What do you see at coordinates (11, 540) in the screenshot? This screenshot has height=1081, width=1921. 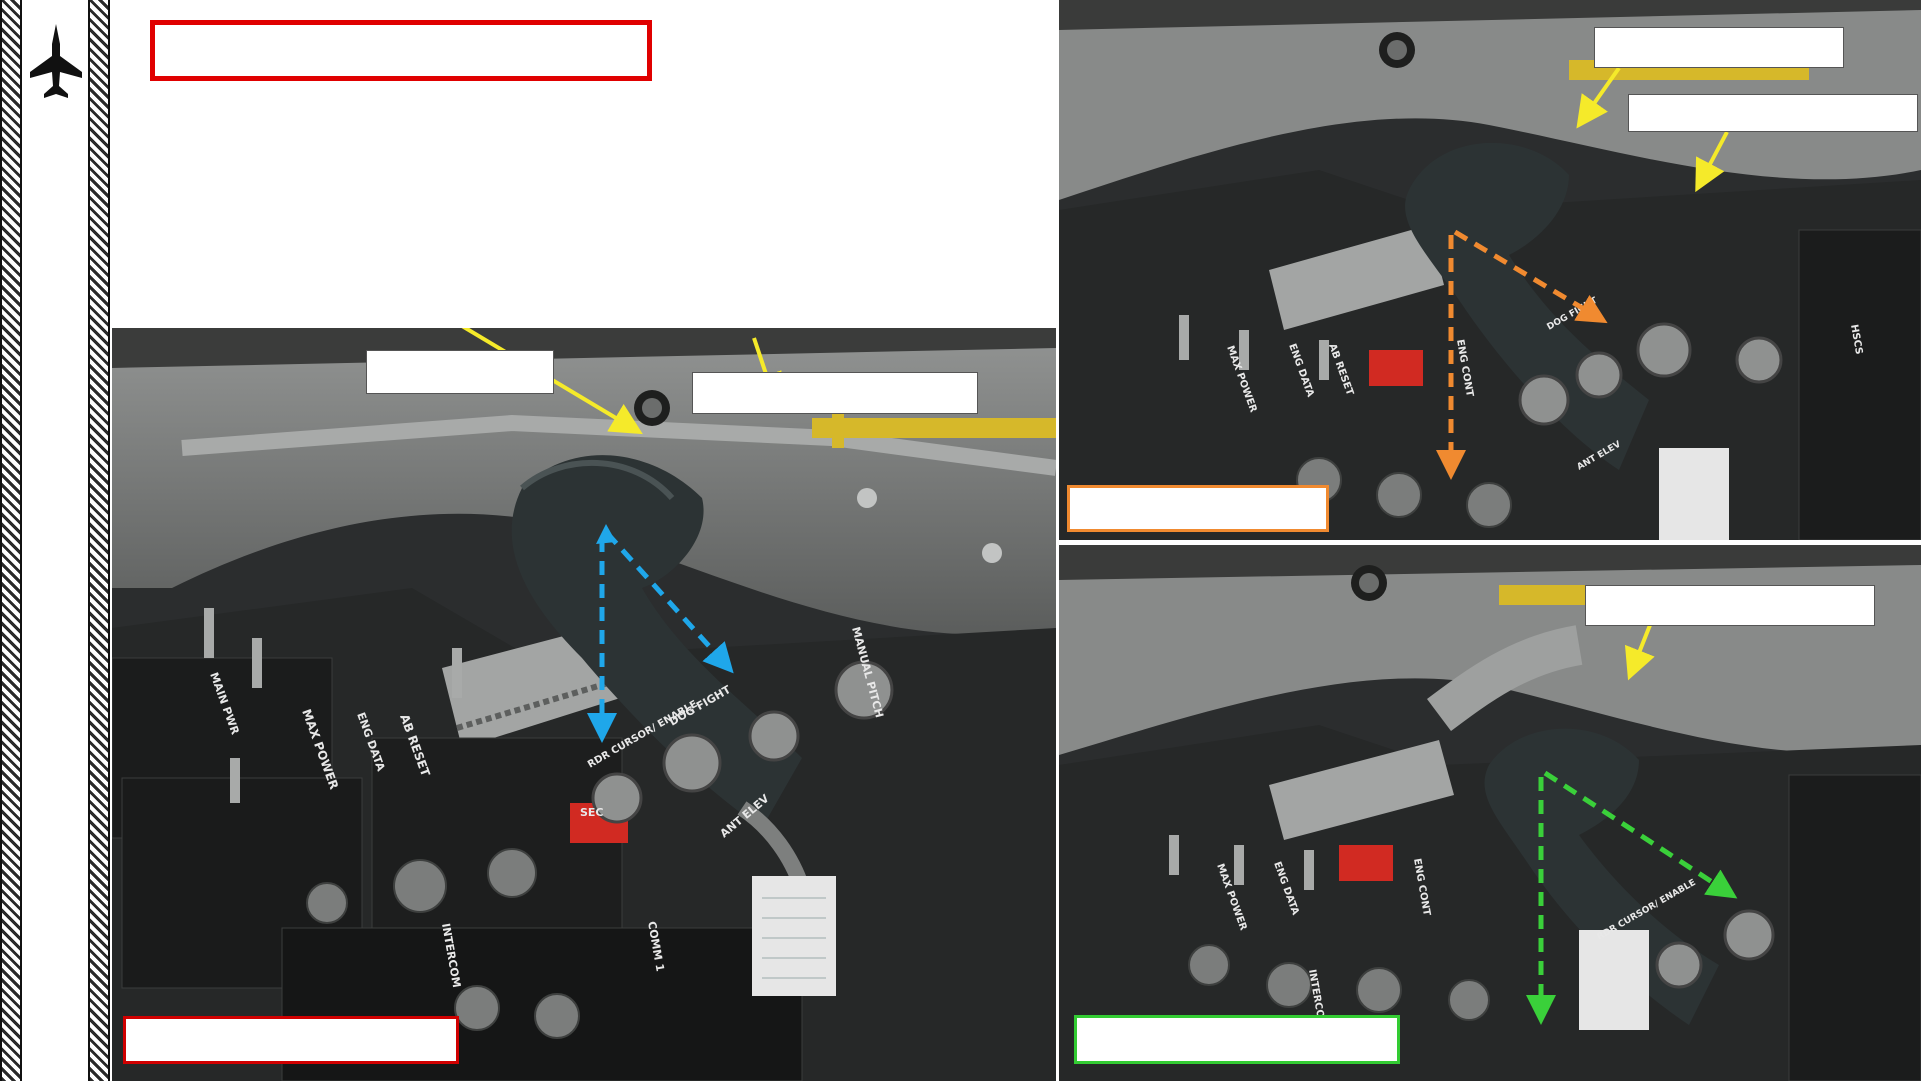 I see `hatch-border-left` at bounding box center [11, 540].